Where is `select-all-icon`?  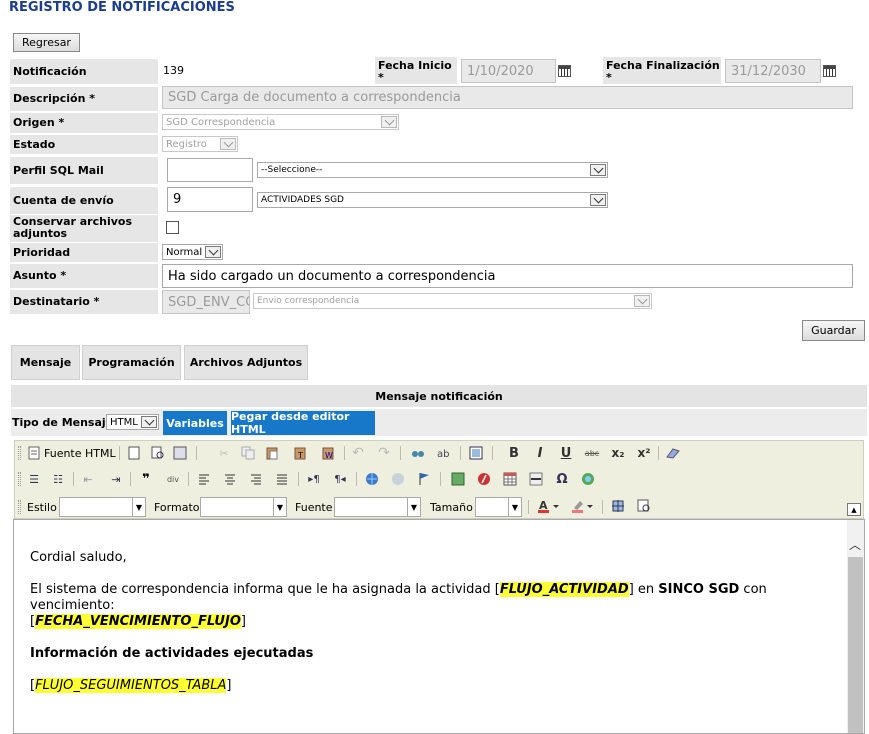 select-all-icon is located at coordinates (476, 453).